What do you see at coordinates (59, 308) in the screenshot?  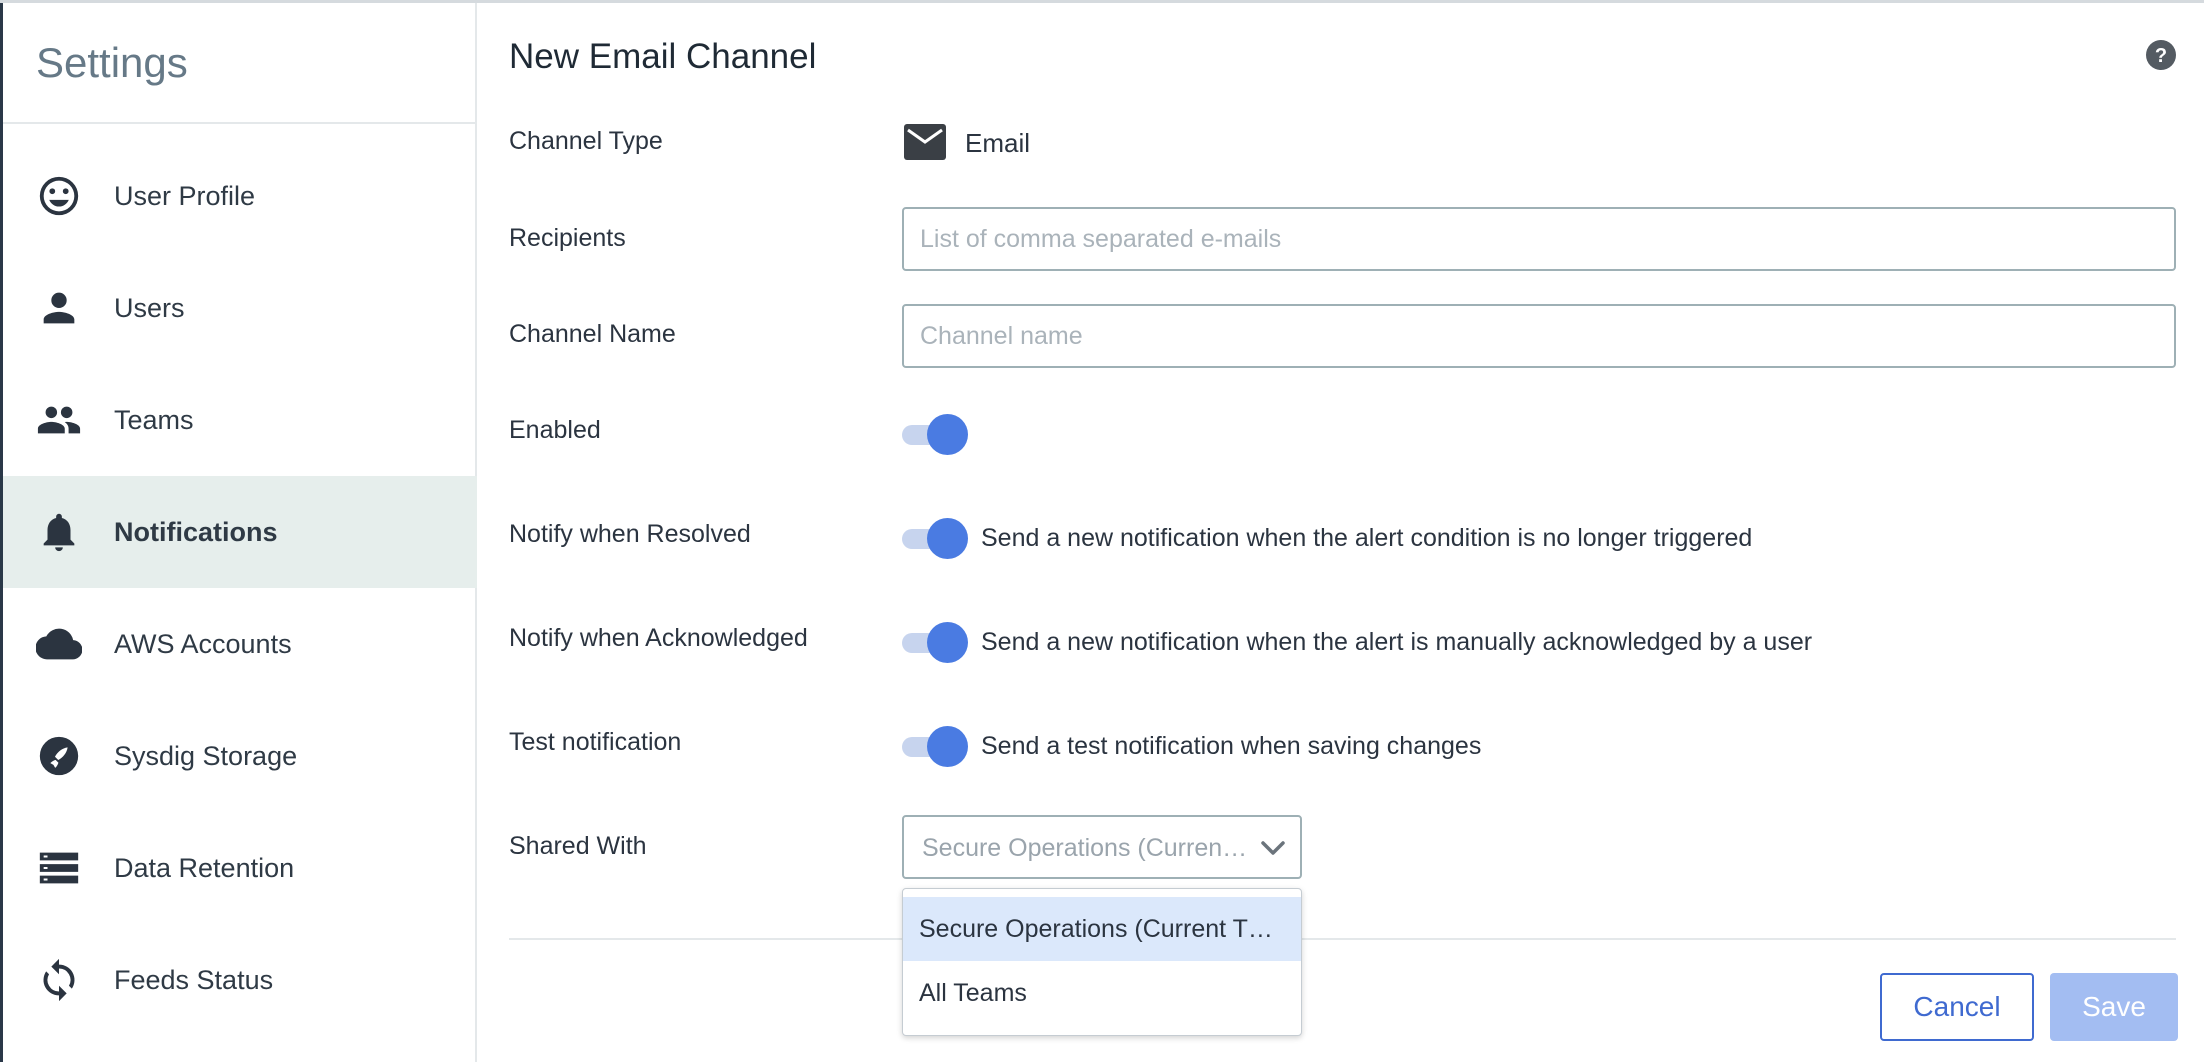 I see `person-icon` at bounding box center [59, 308].